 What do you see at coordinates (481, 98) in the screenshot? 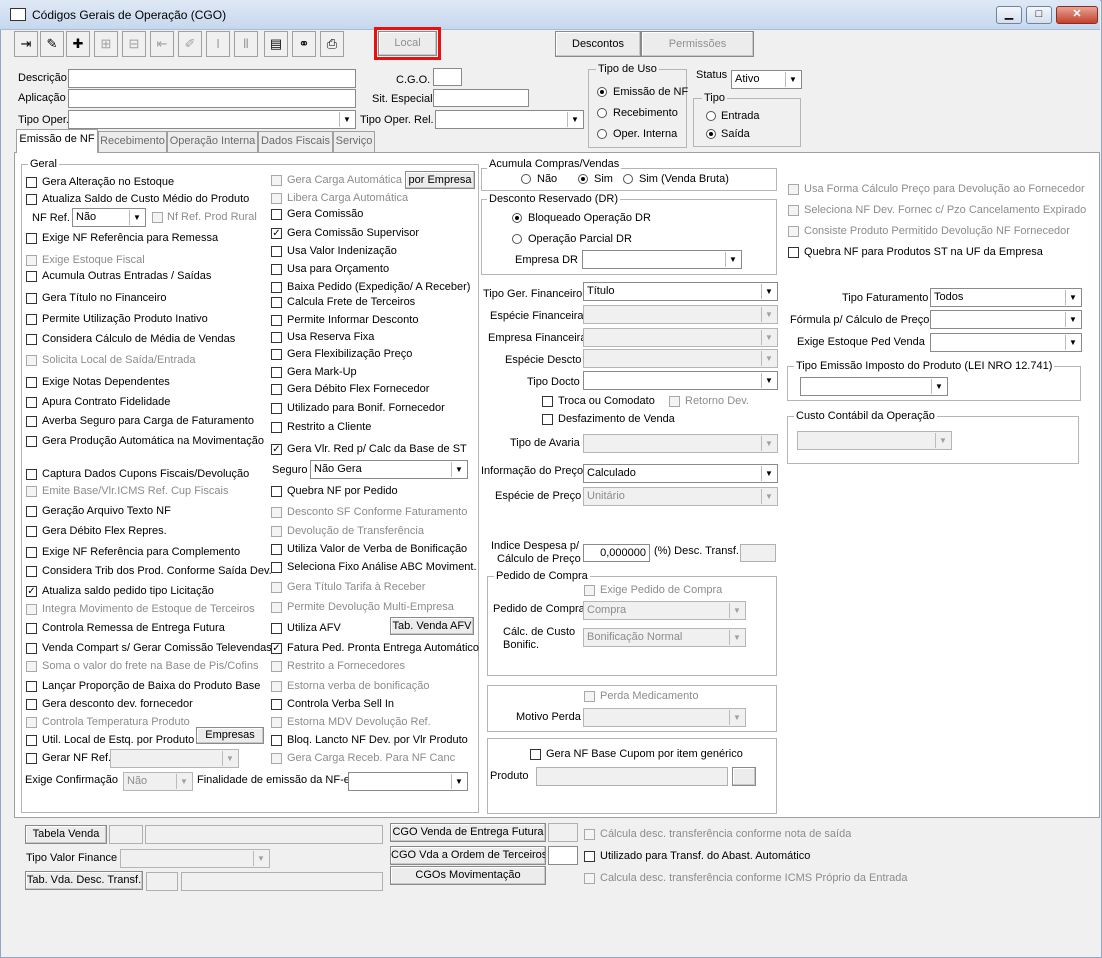
I see `sit-especial-input` at bounding box center [481, 98].